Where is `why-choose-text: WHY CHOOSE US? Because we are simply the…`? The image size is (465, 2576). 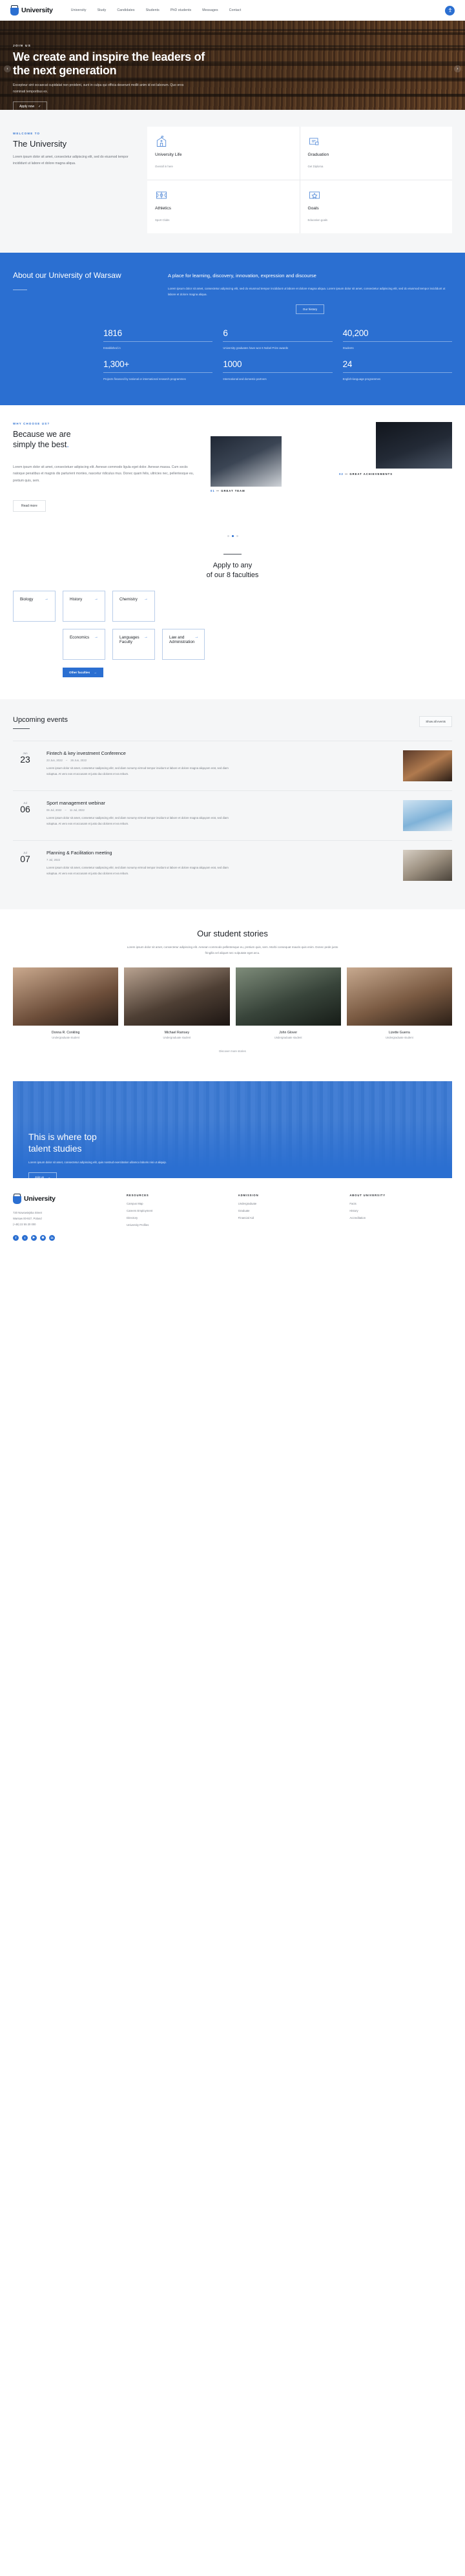 why-choose-text: WHY CHOOSE US? Because we are simply the… is located at coordinates (107, 467).